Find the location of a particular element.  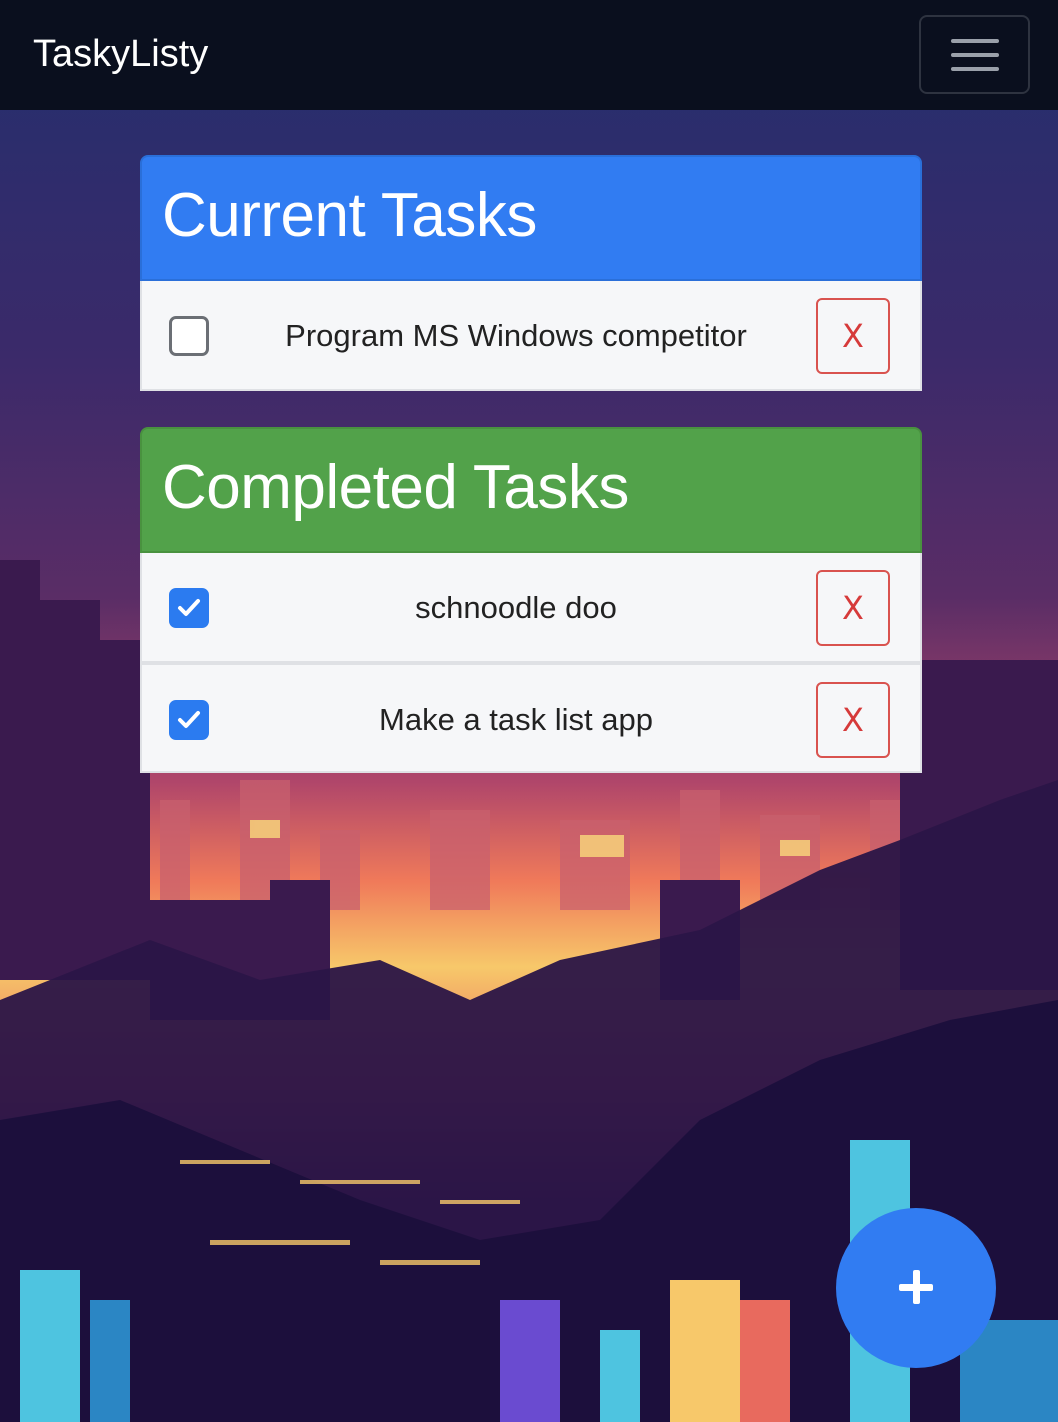

task-row: Program MS Windows competitor X is located at coordinates (531, 336).